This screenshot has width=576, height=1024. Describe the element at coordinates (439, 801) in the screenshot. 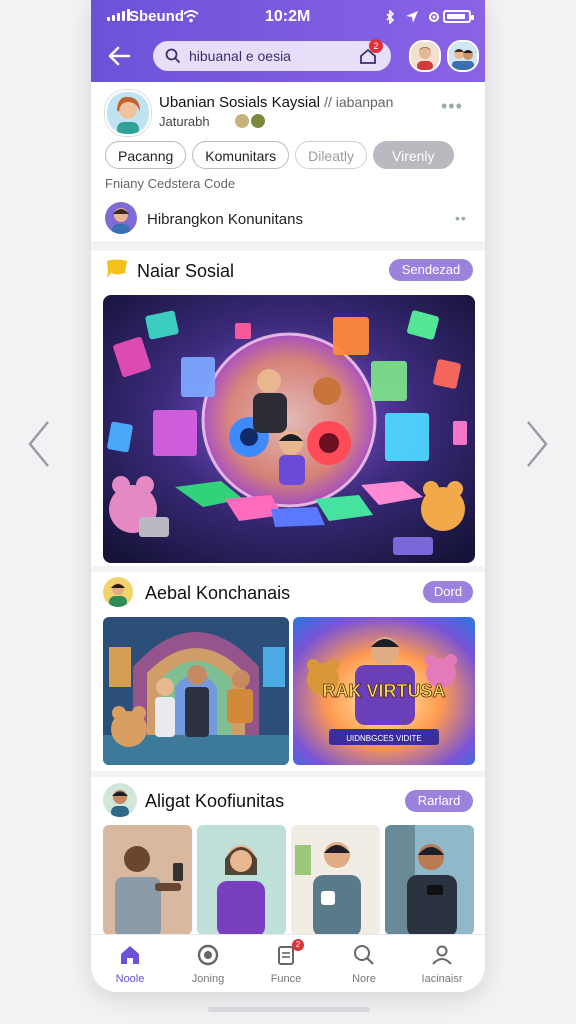

I see `section-action-rarlard: Rarlard` at that location.